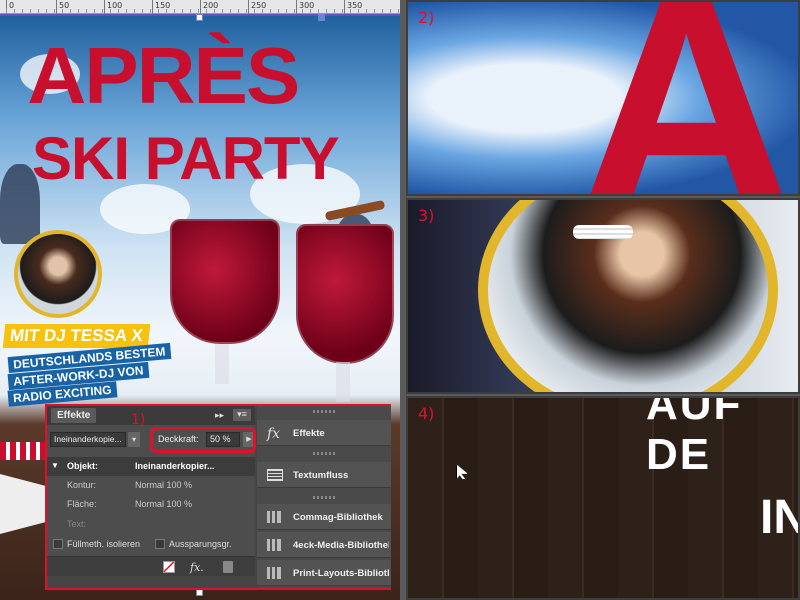  I want to click on dock-item-effects: fx Effekte, so click(324, 433).